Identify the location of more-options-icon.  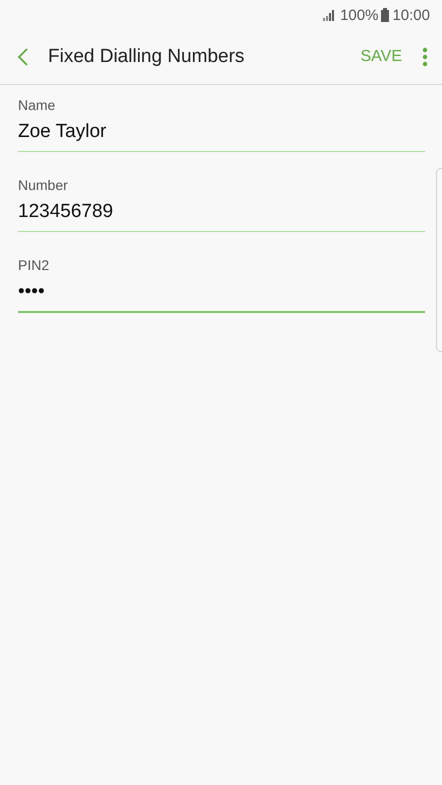
(425, 57).